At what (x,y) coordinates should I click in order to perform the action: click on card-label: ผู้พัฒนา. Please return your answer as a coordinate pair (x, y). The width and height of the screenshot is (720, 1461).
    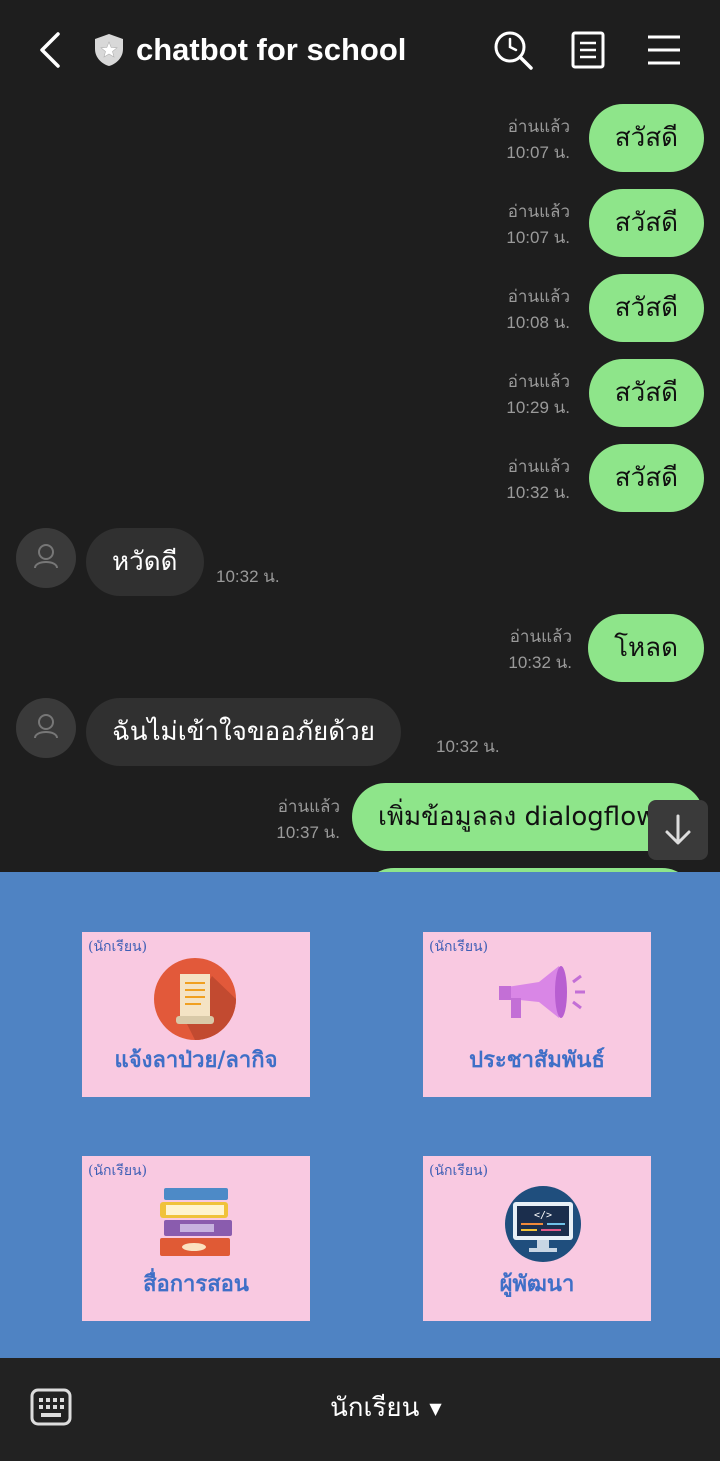
    Looking at the image, I should click on (537, 1284).